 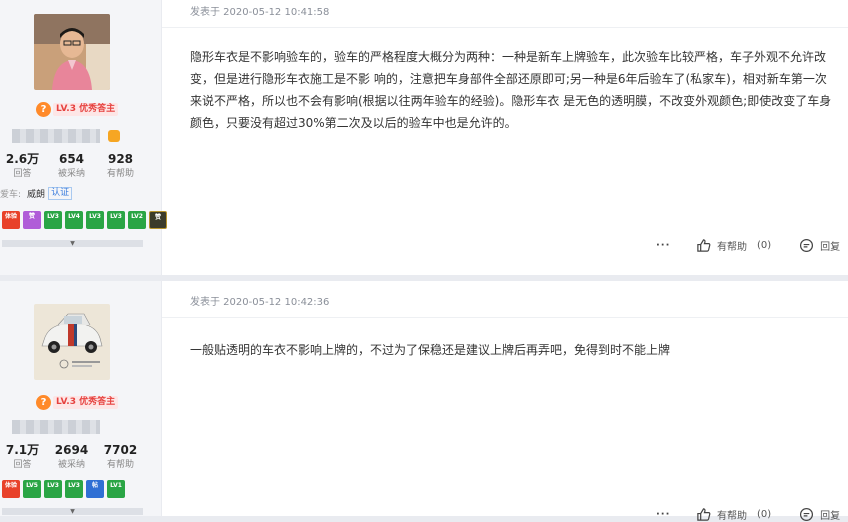 I want to click on love-car-link: 威朗, so click(x=36, y=193).